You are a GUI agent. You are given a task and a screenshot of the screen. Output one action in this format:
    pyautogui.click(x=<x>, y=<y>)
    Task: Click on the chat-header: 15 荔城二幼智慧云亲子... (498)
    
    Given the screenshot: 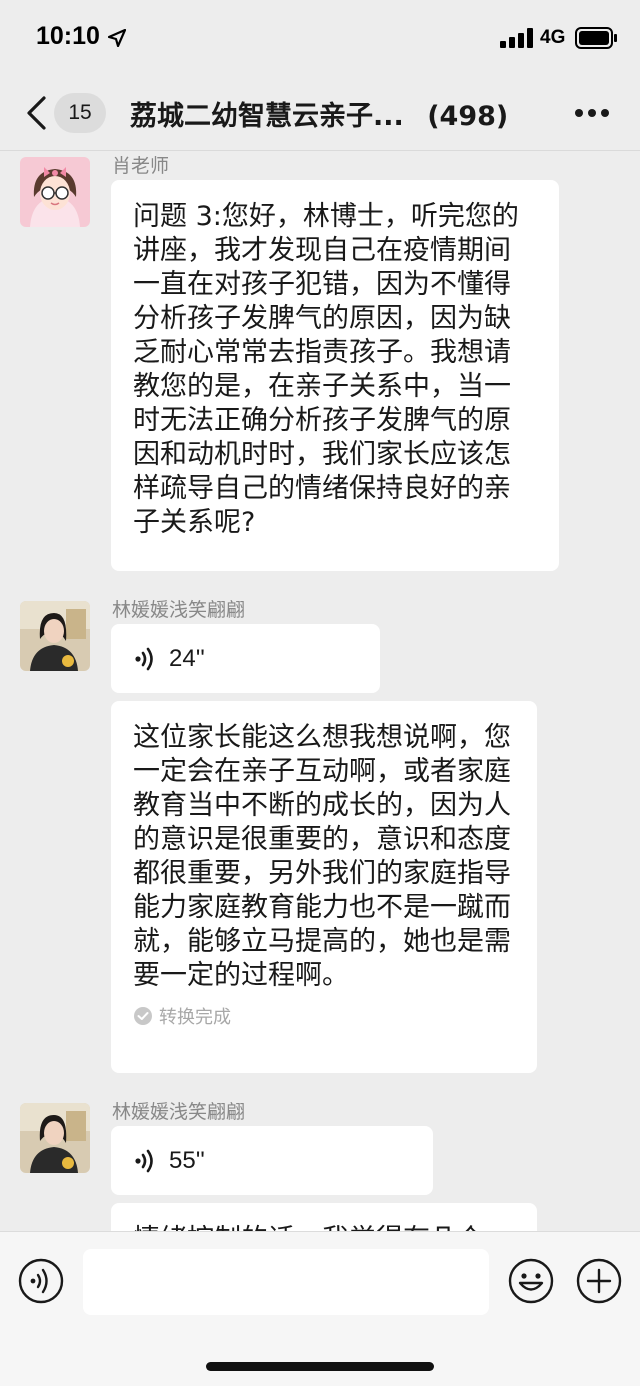 What is the action you would take?
    pyautogui.click(x=320, y=114)
    